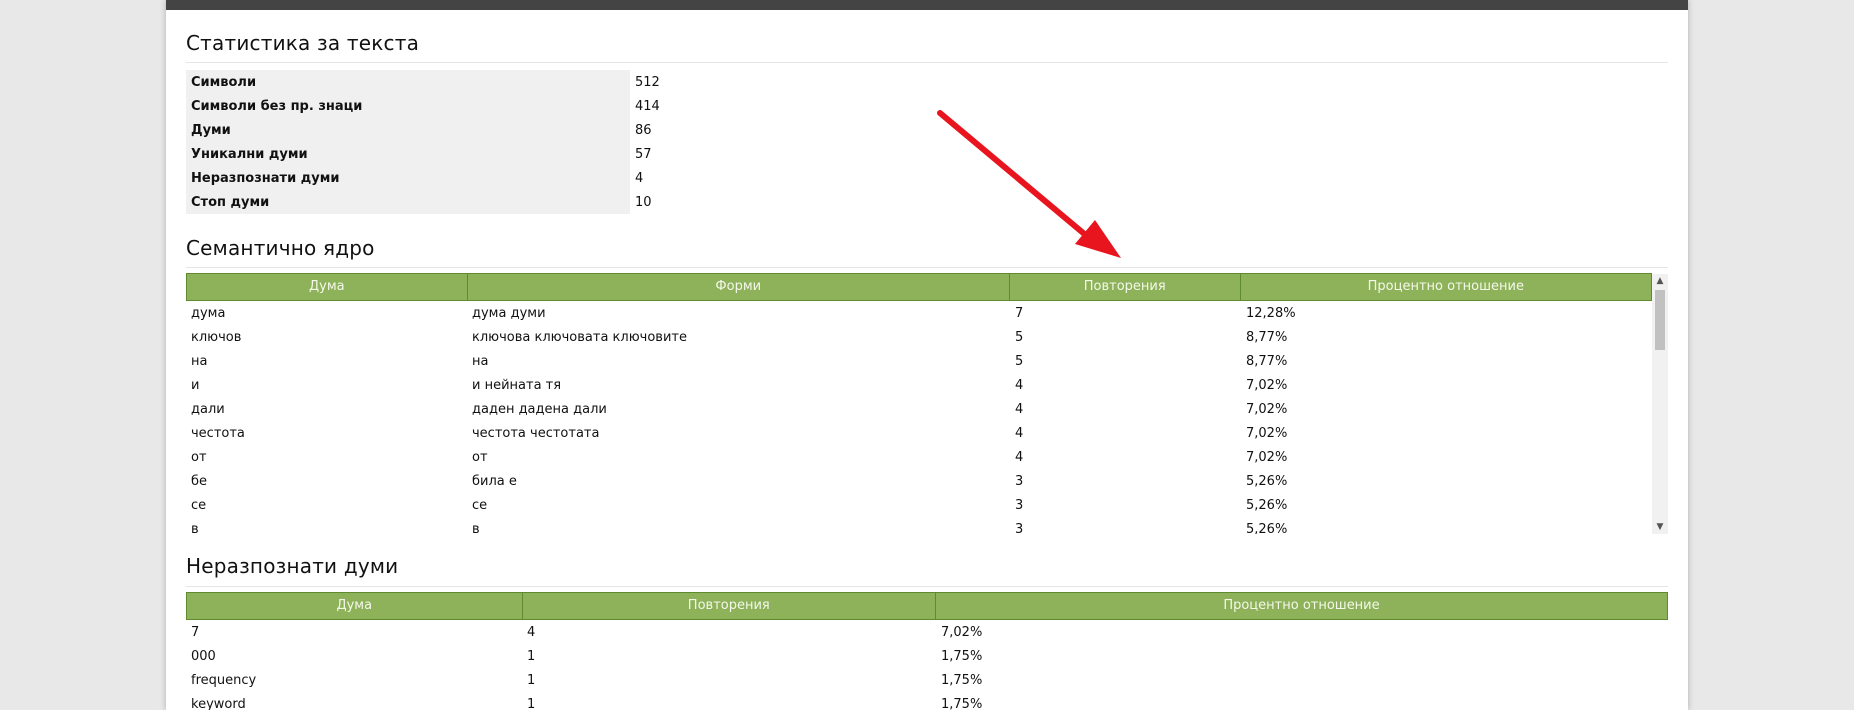 This screenshot has height=710, width=1854. Describe the element at coordinates (218, 703) in the screenshot. I see `table-cell: keyword` at that location.